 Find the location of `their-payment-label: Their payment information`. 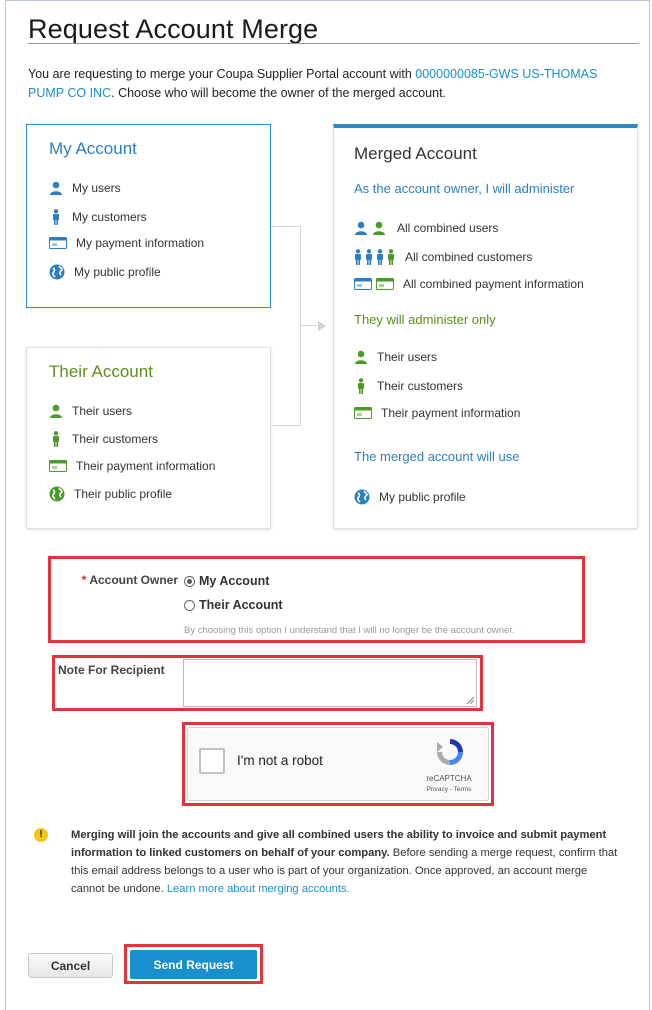

their-payment-label: Their payment information is located at coordinates (146, 466).